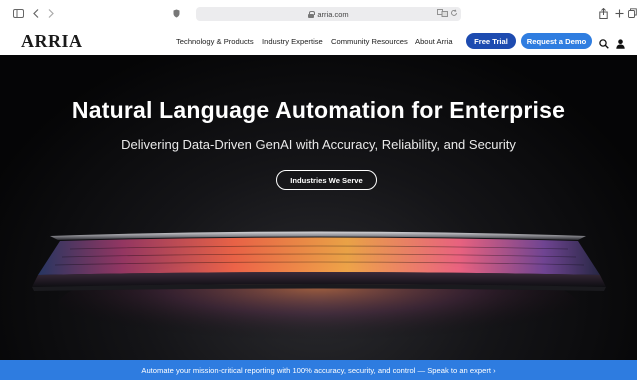  I want to click on nav-industry-expertise: Industry Expertise, so click(292, 41).